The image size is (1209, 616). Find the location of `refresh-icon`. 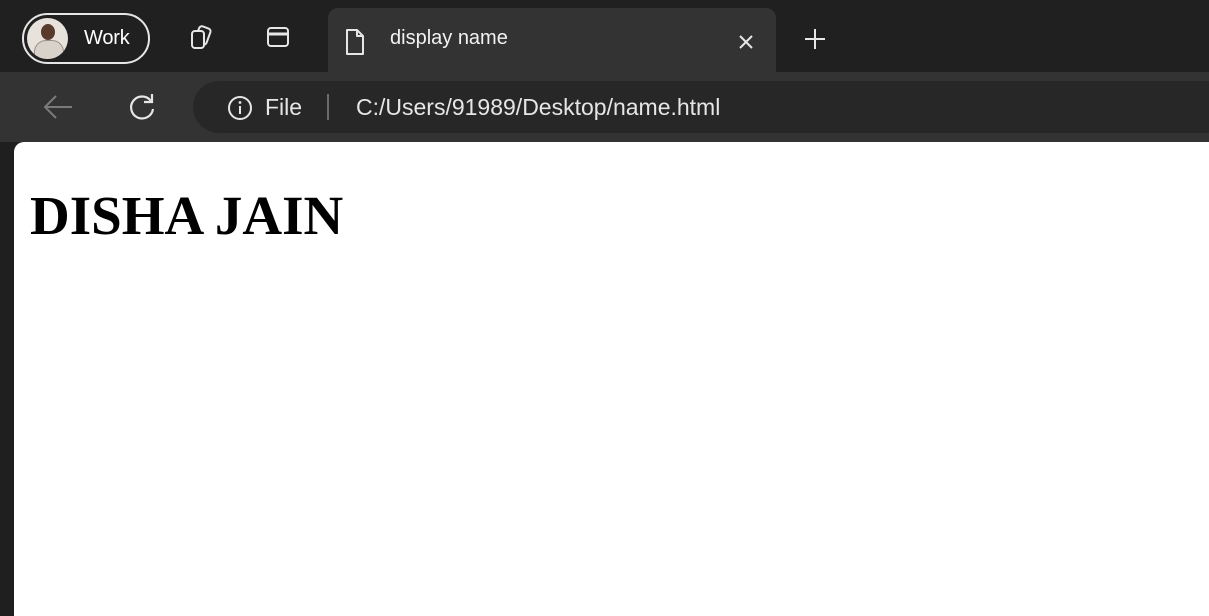

refresh-icon is located at coordinates (142, 107).